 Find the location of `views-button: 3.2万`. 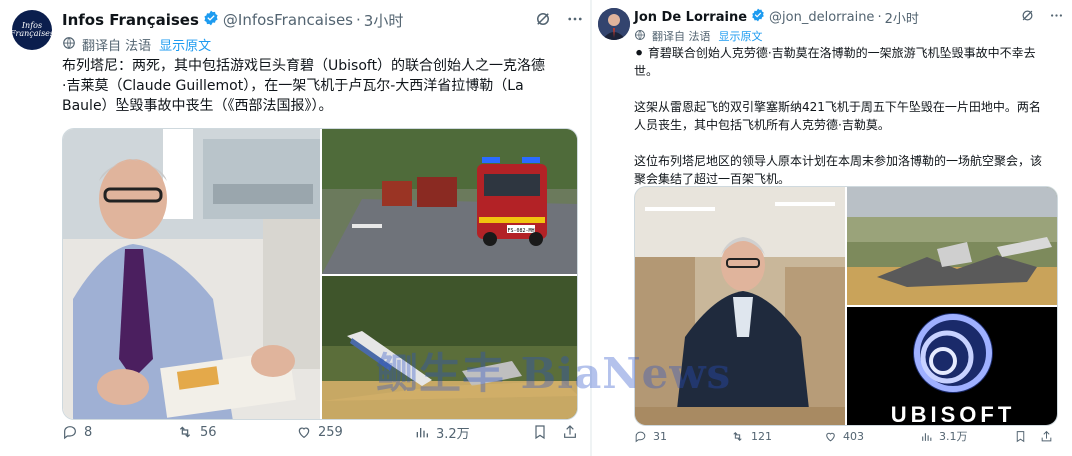

views-button: 3.2万 is located at coordinates (442, 432).